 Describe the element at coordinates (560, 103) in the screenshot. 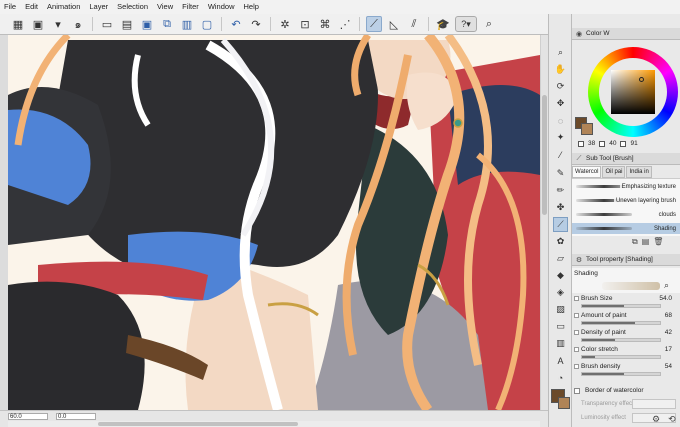

I see `move-icon: ✥` at that location.